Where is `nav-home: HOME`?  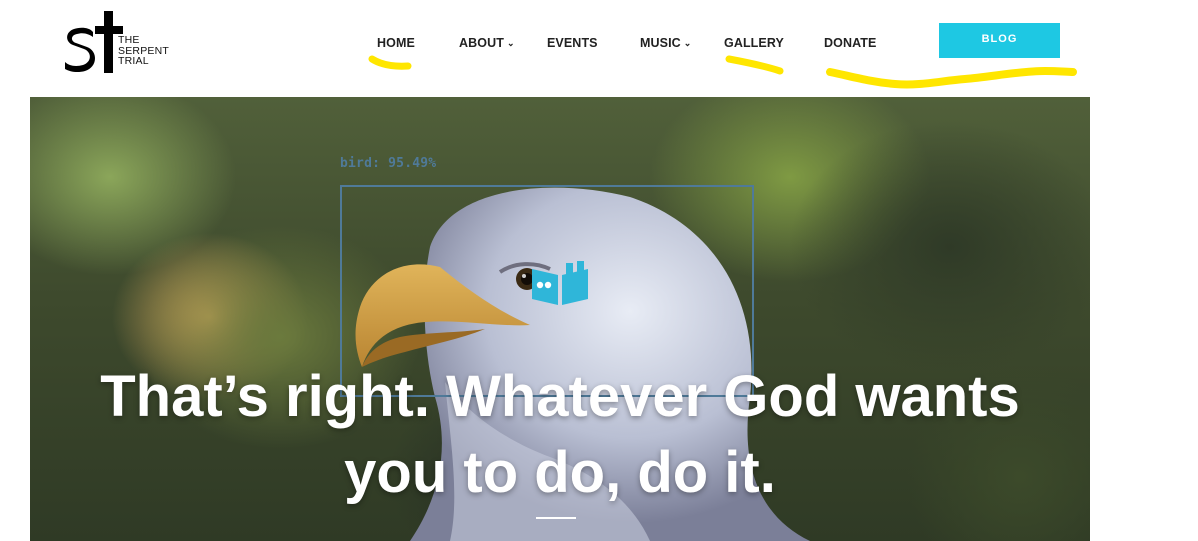
nav-home: HOME is located at coordinates (396, 43).